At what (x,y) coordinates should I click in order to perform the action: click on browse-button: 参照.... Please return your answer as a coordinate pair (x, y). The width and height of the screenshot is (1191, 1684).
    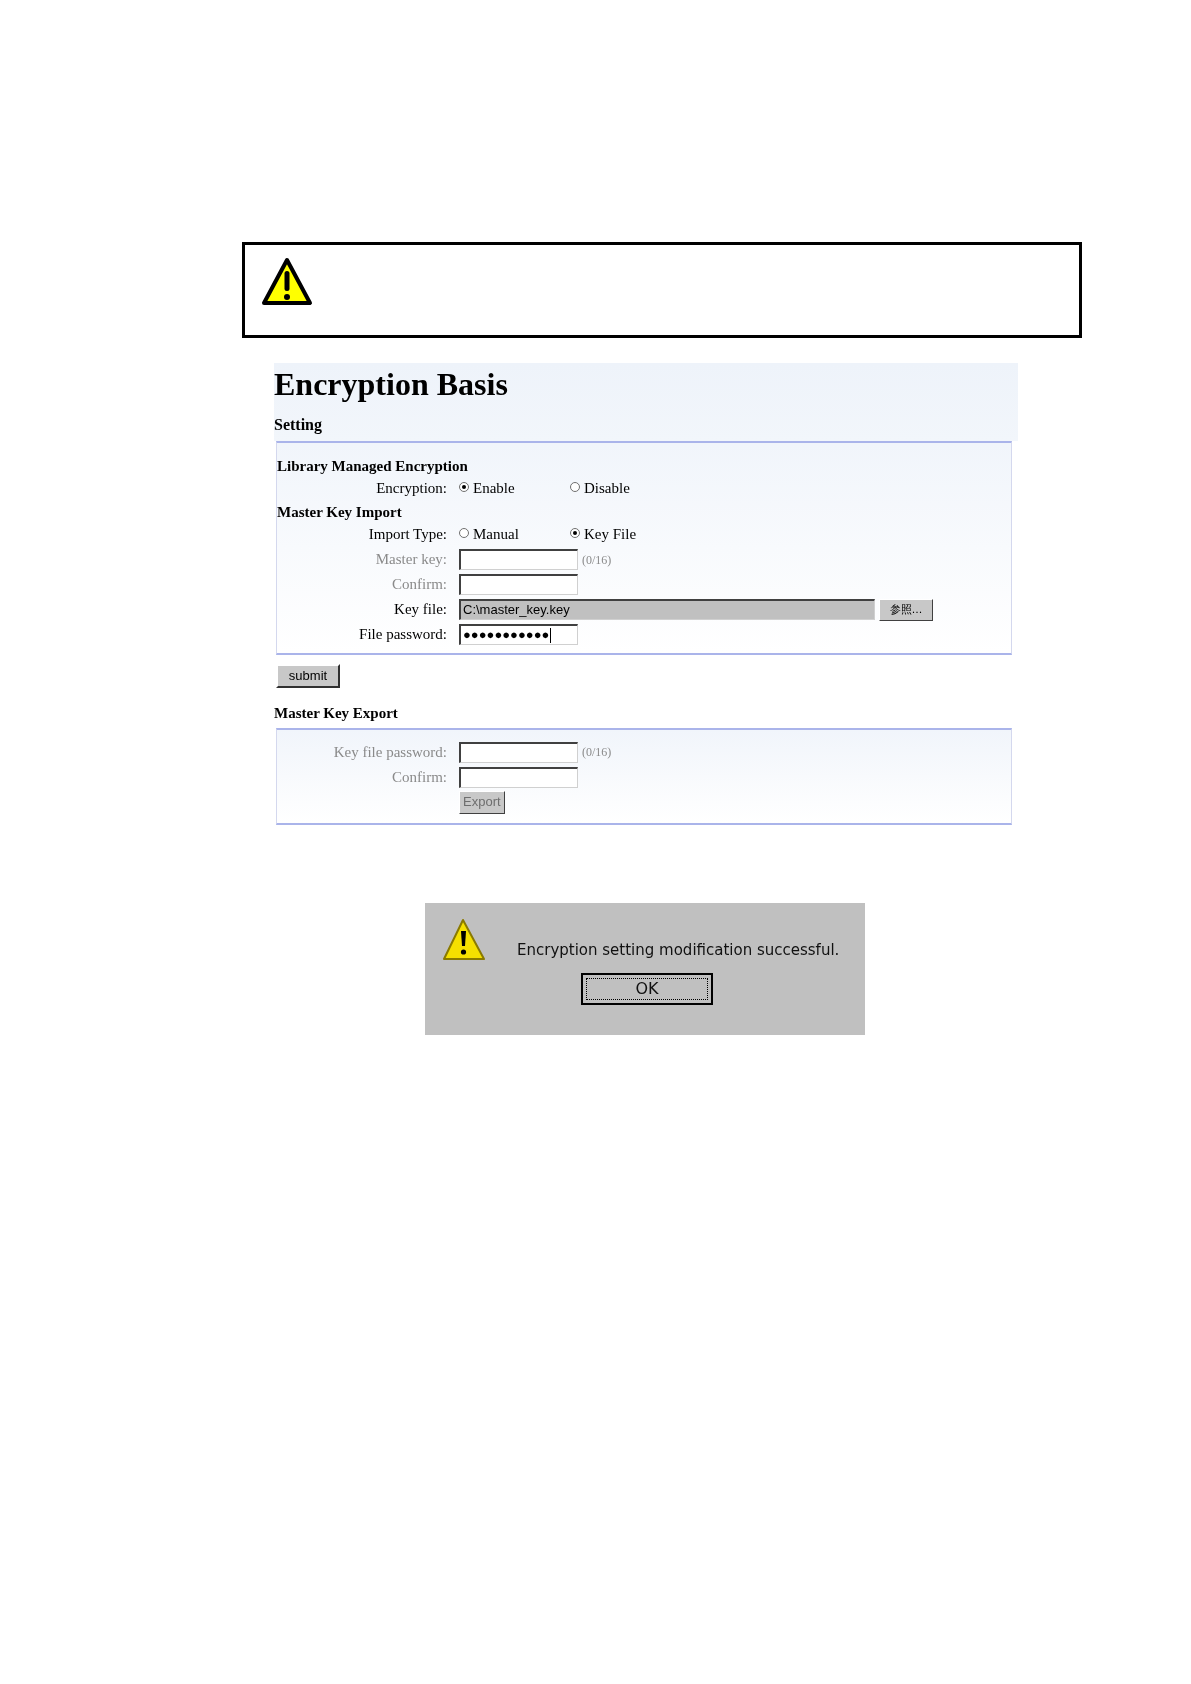
    Looking at the image, I should click on (906, 609).